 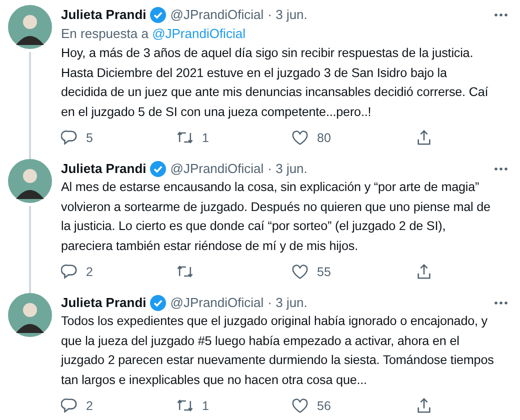 I want to click on like-count: 56, so click(x=324, y=405).